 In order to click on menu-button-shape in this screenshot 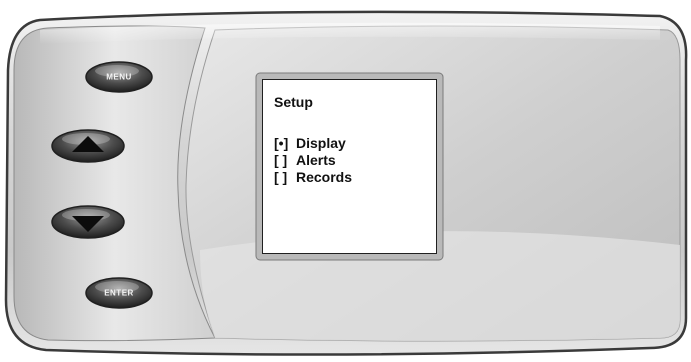, I will do `click(119, 77)`.